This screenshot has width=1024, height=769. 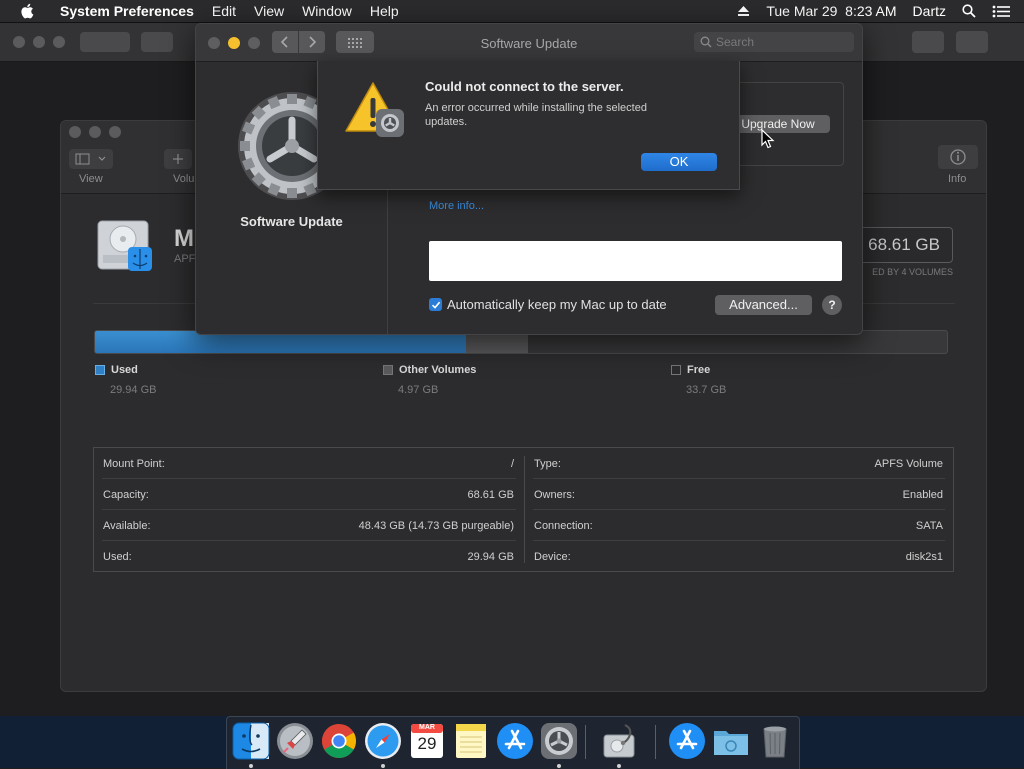 What do you see at coordinates (383, 741) in the screenshot?
I see `safari-icon` at bounding box center [383, 741].